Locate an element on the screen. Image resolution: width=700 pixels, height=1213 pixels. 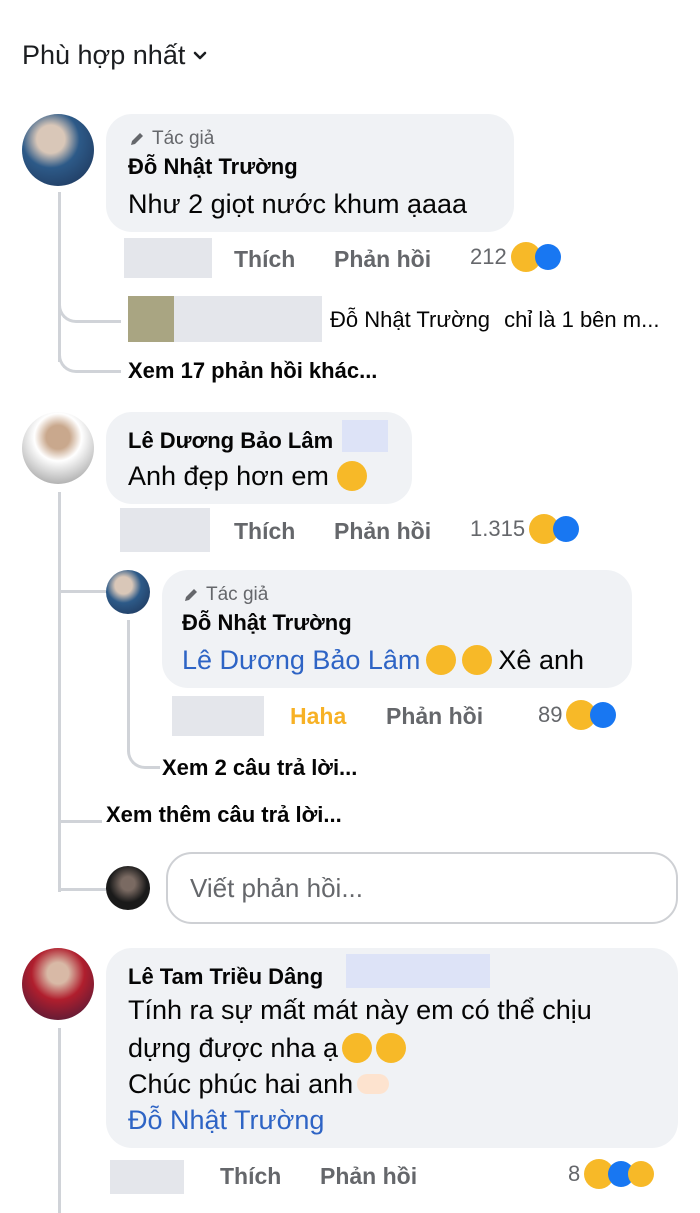
blurred-name is located at coordinates (248, 319).